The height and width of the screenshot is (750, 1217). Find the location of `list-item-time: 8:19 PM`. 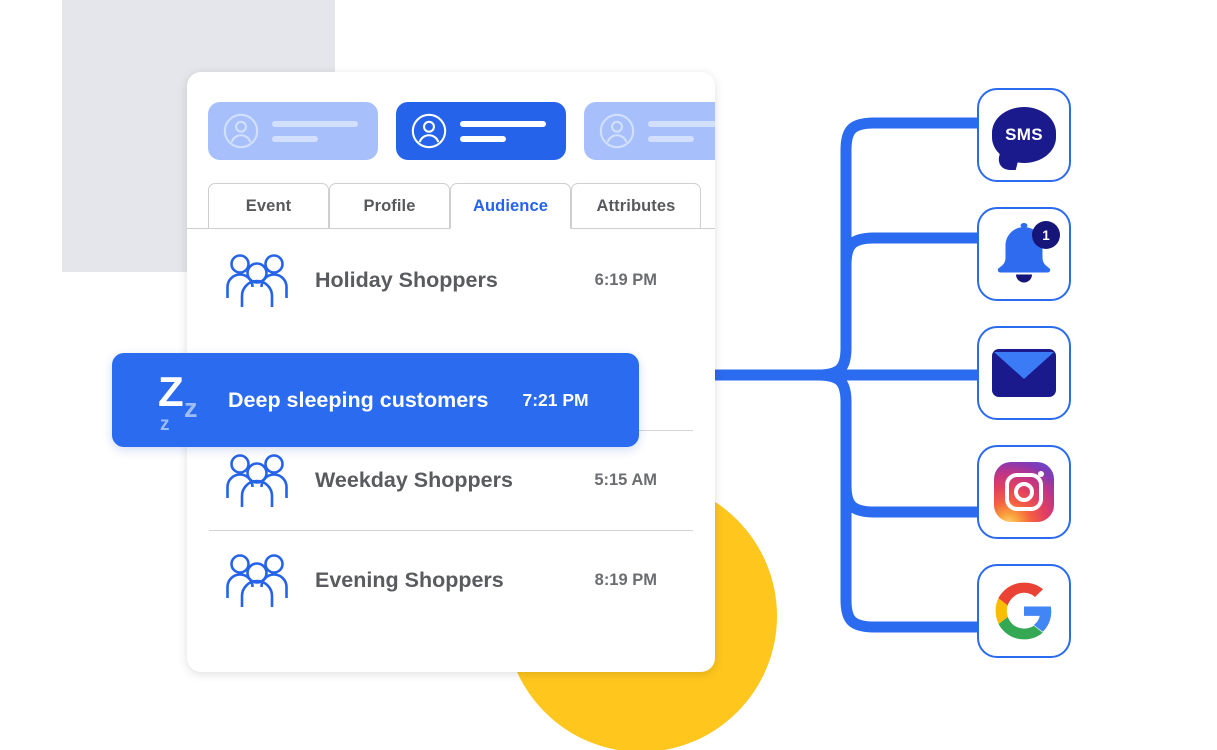

list-item-time: 8:19 PM is located at coordinates (625, 579).